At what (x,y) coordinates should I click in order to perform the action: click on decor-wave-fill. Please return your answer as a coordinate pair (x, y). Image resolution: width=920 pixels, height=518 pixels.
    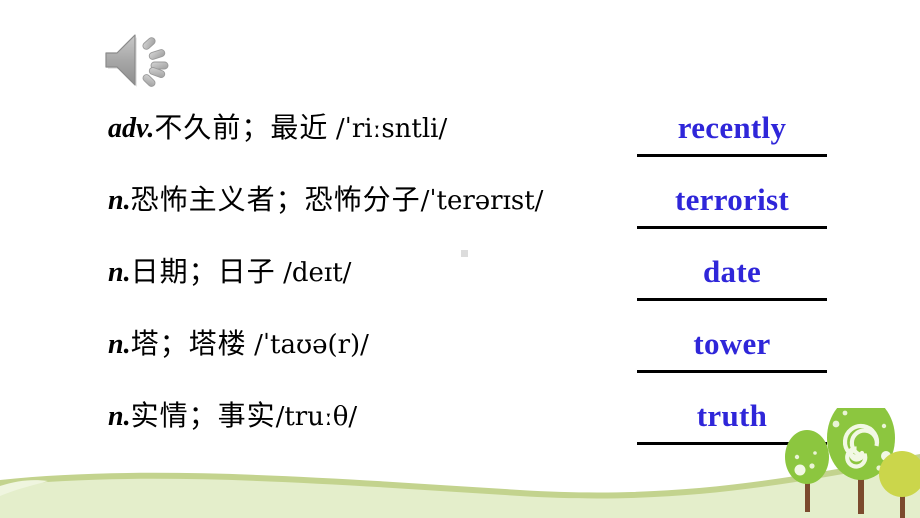
    Looking at the image, I should click on (460, 487).